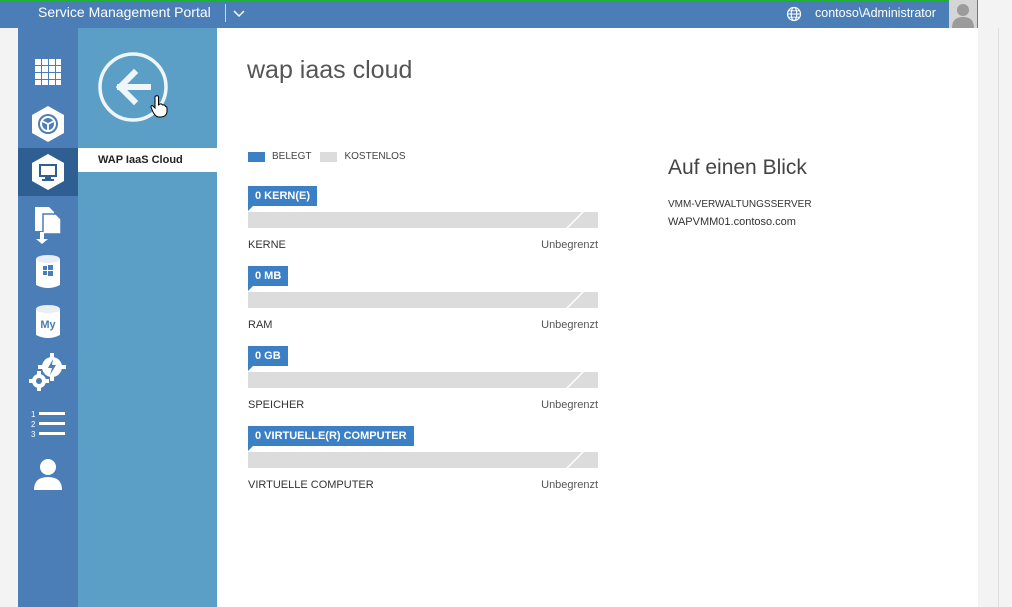 The width and height of the screenshot is (1012, 607). Describe the element at coordinates (375, 156) in the screenshot. I see `legend-free-label: KOSTENLOS` at that location.